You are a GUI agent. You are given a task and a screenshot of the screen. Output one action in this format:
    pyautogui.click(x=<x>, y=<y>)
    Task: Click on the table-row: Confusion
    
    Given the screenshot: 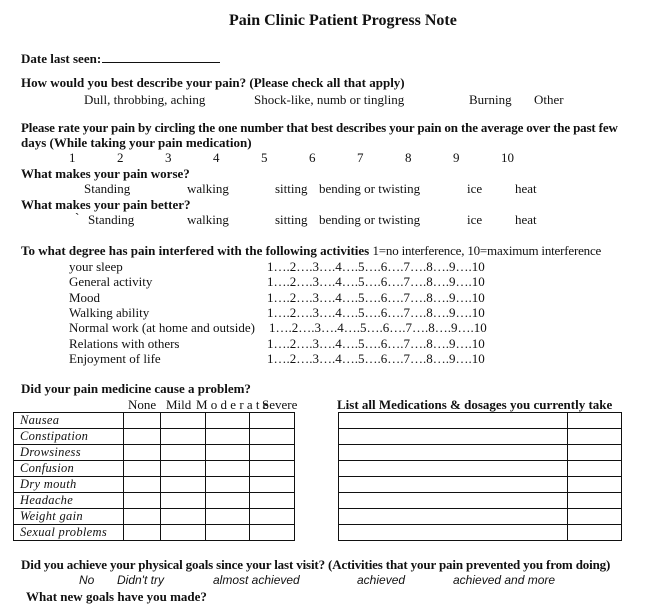 What is the action you would take?
    pyautogui.click(x=154, y=468)
    